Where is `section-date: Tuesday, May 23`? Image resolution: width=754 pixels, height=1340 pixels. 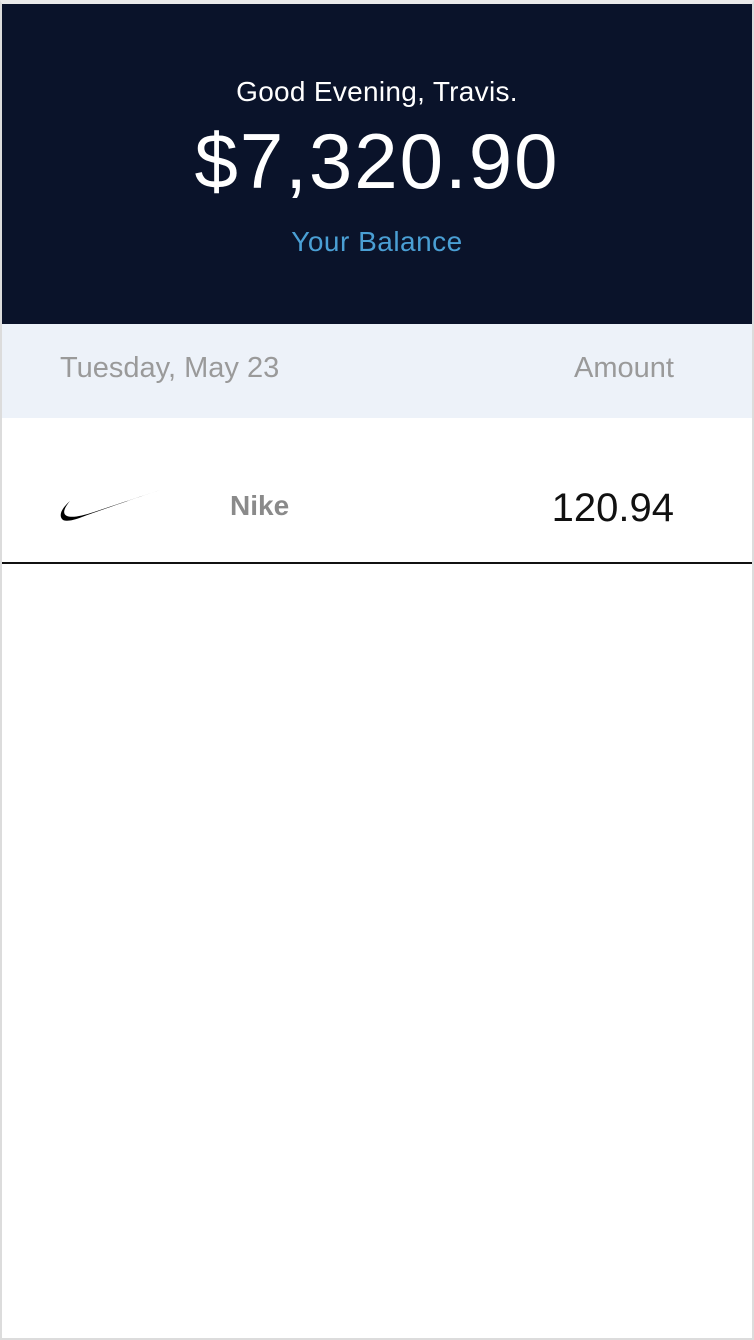 section-date: Tuesday, May 23 is located at coordinates (170, 368).